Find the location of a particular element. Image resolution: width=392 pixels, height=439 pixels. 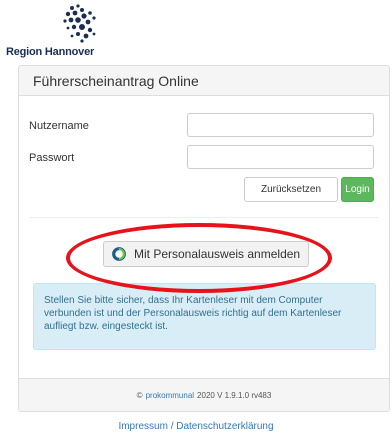

id-card-login-label: Mit Personalausweis anmelden is located at coordinates (217, 254).